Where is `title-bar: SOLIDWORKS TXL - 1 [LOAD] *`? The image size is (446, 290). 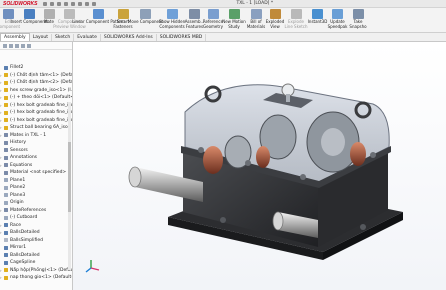 title-bar: SOLIDWORKS TXL - 1 [LOAD] * is located at coordinates (223, 4).